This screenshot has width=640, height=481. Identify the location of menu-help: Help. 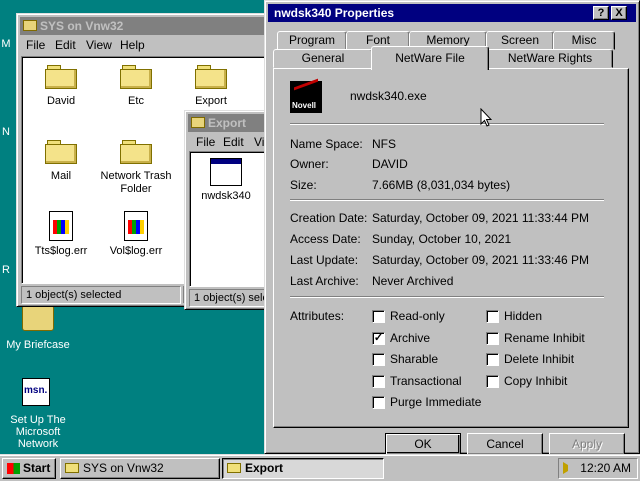
(132, 45).